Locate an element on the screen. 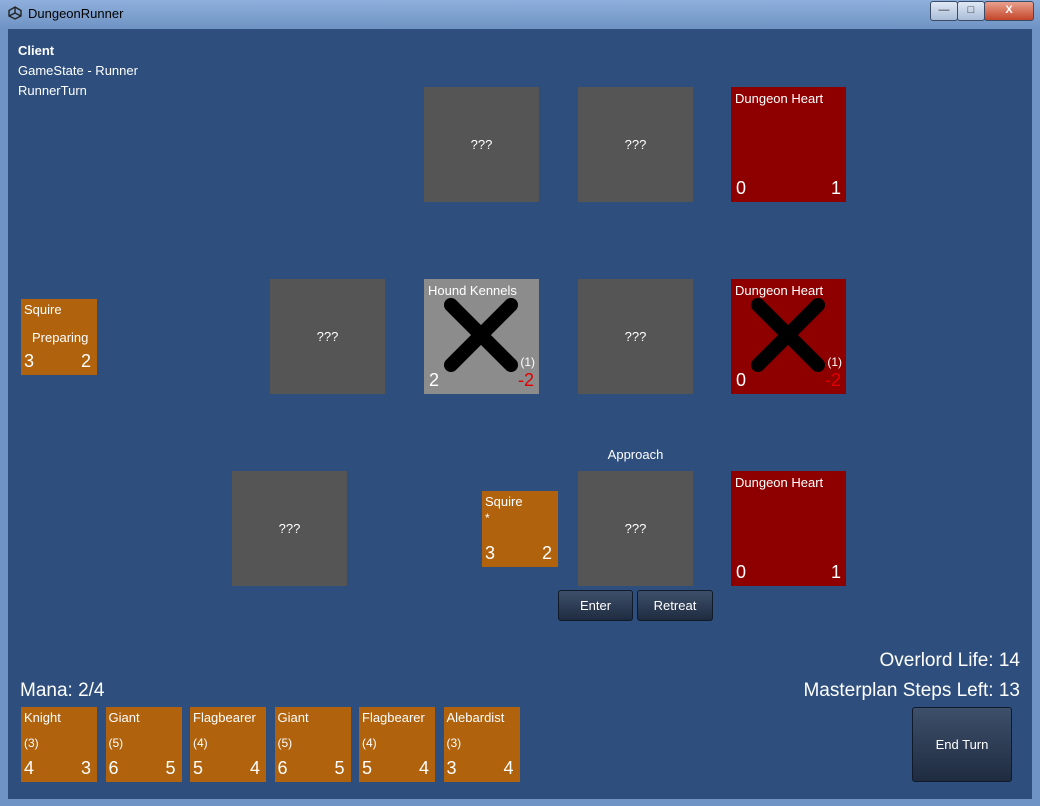 This screenshot has width=1040, height=806. turn-label: RunnerTurn is located at coordinates (52, 90).